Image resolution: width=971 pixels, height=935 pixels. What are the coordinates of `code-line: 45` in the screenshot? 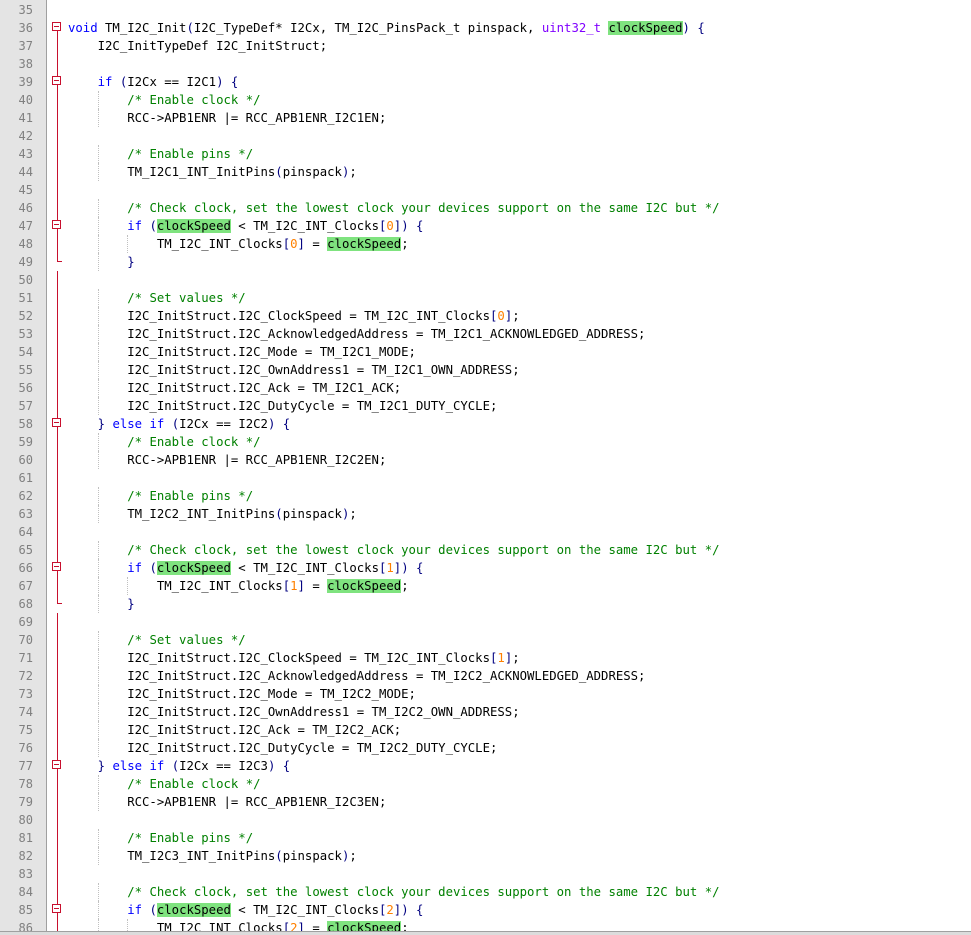 It's located at (485, 190).